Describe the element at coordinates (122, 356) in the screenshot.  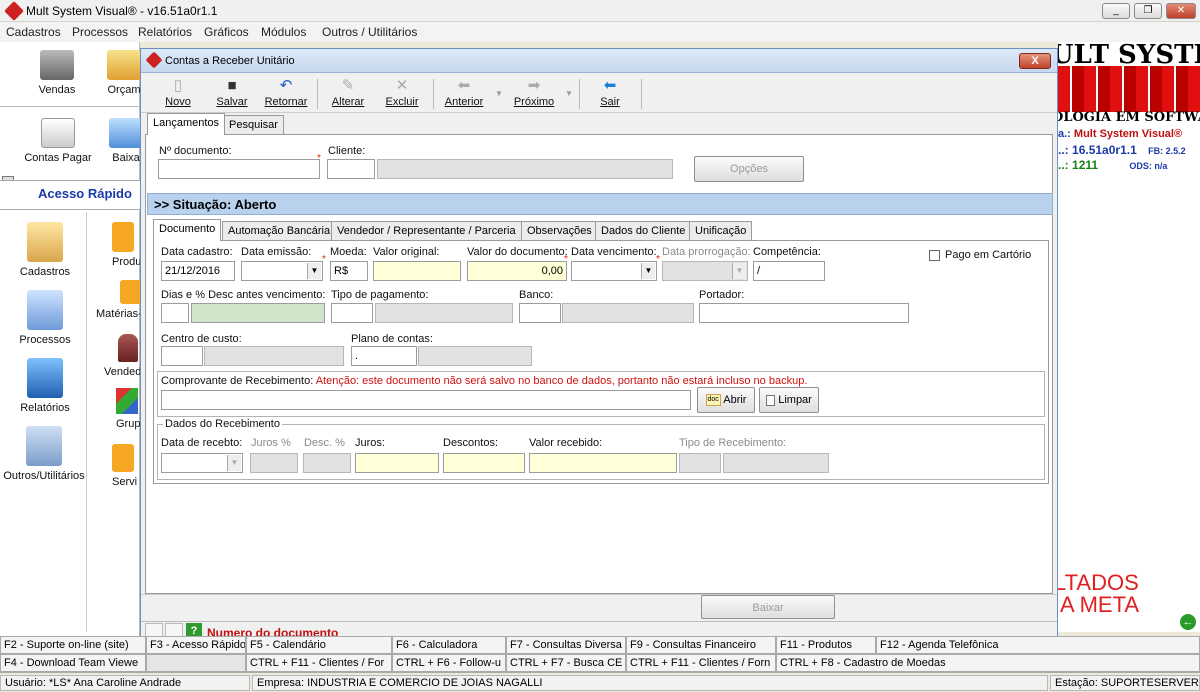
I see `quick-vendedores: Vended` at that location.